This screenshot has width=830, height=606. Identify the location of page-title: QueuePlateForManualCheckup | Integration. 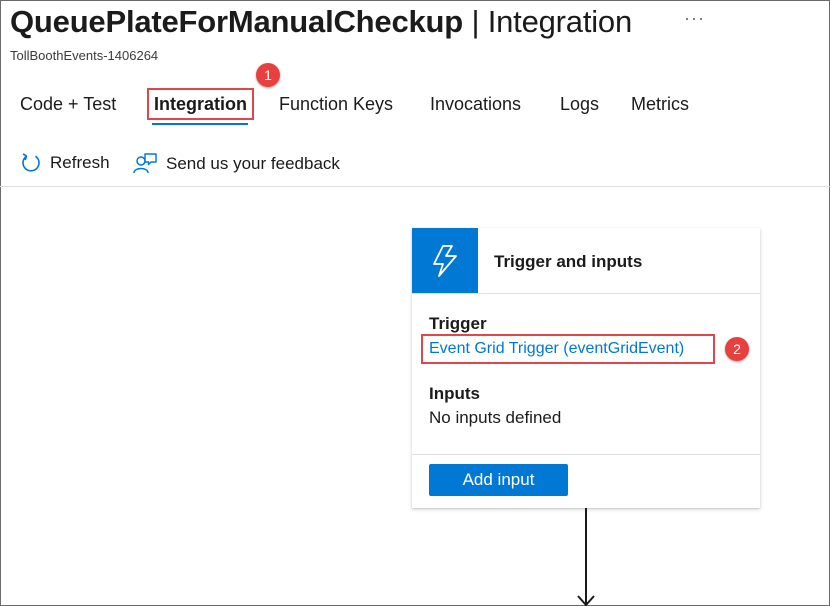
(321, 22).